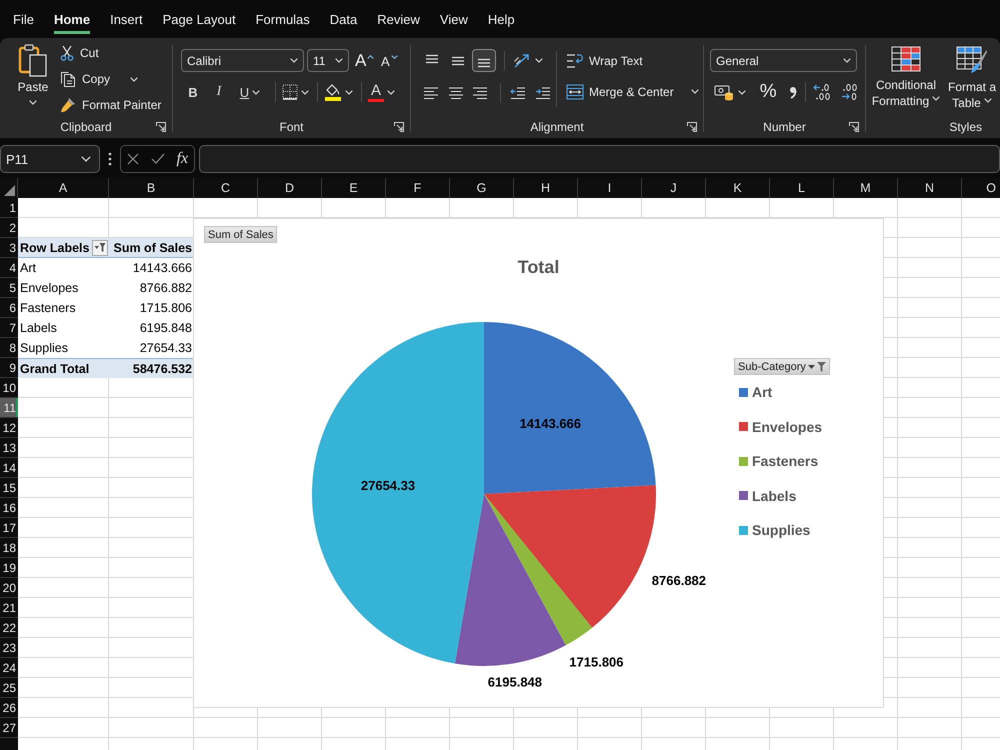 Image resolution: width=1000 pixels, height=750 pixels. Describe the element at coordinates (55, 247) in the screenshot. I see `column-heading: Row Labels` at that location.